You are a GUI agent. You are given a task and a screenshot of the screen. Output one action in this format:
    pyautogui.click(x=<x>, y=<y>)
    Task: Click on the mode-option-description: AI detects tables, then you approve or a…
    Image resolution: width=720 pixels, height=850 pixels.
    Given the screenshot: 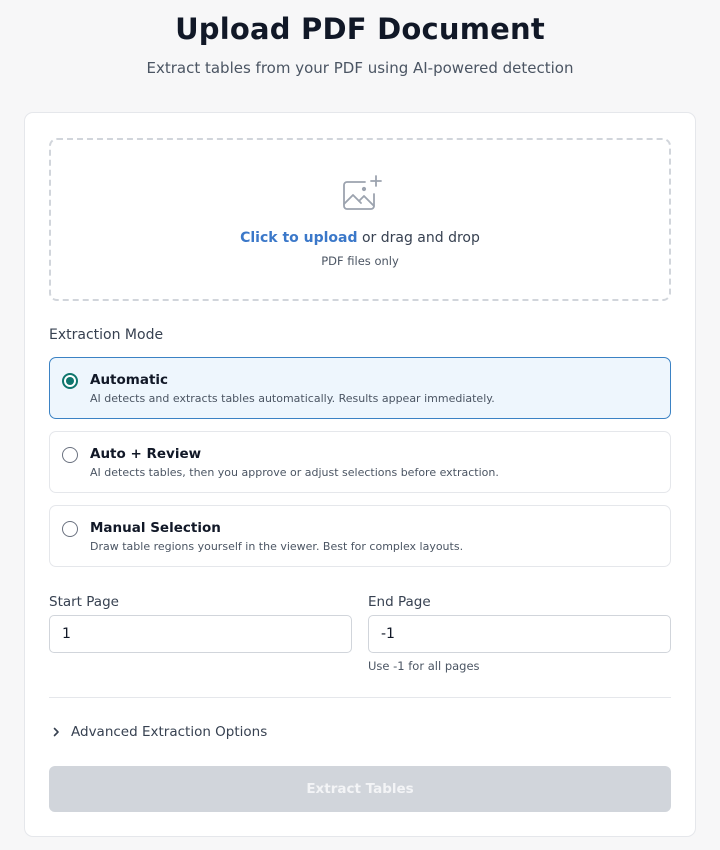 What is the action you would take?
    pyautogui.click(x=294, y=472)
    